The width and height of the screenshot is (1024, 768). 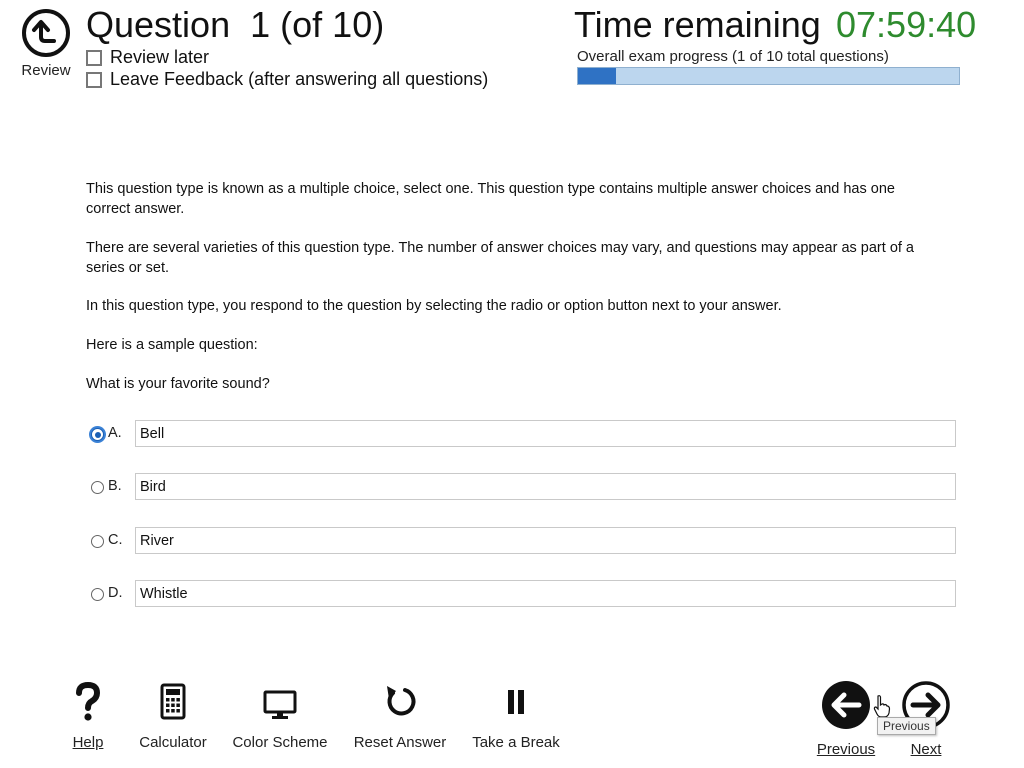 What do you see at coordinates (545, 433) in the screenshot?
I see `option-text-box: Bell` at bounding box center [545, 433].